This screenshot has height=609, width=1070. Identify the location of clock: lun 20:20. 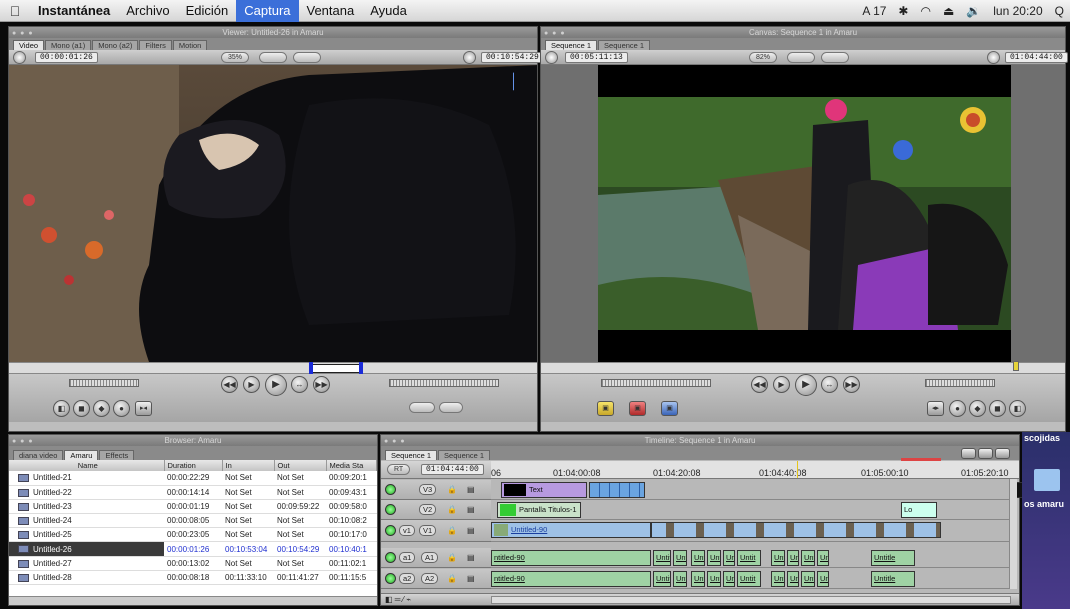
(1017, 11).